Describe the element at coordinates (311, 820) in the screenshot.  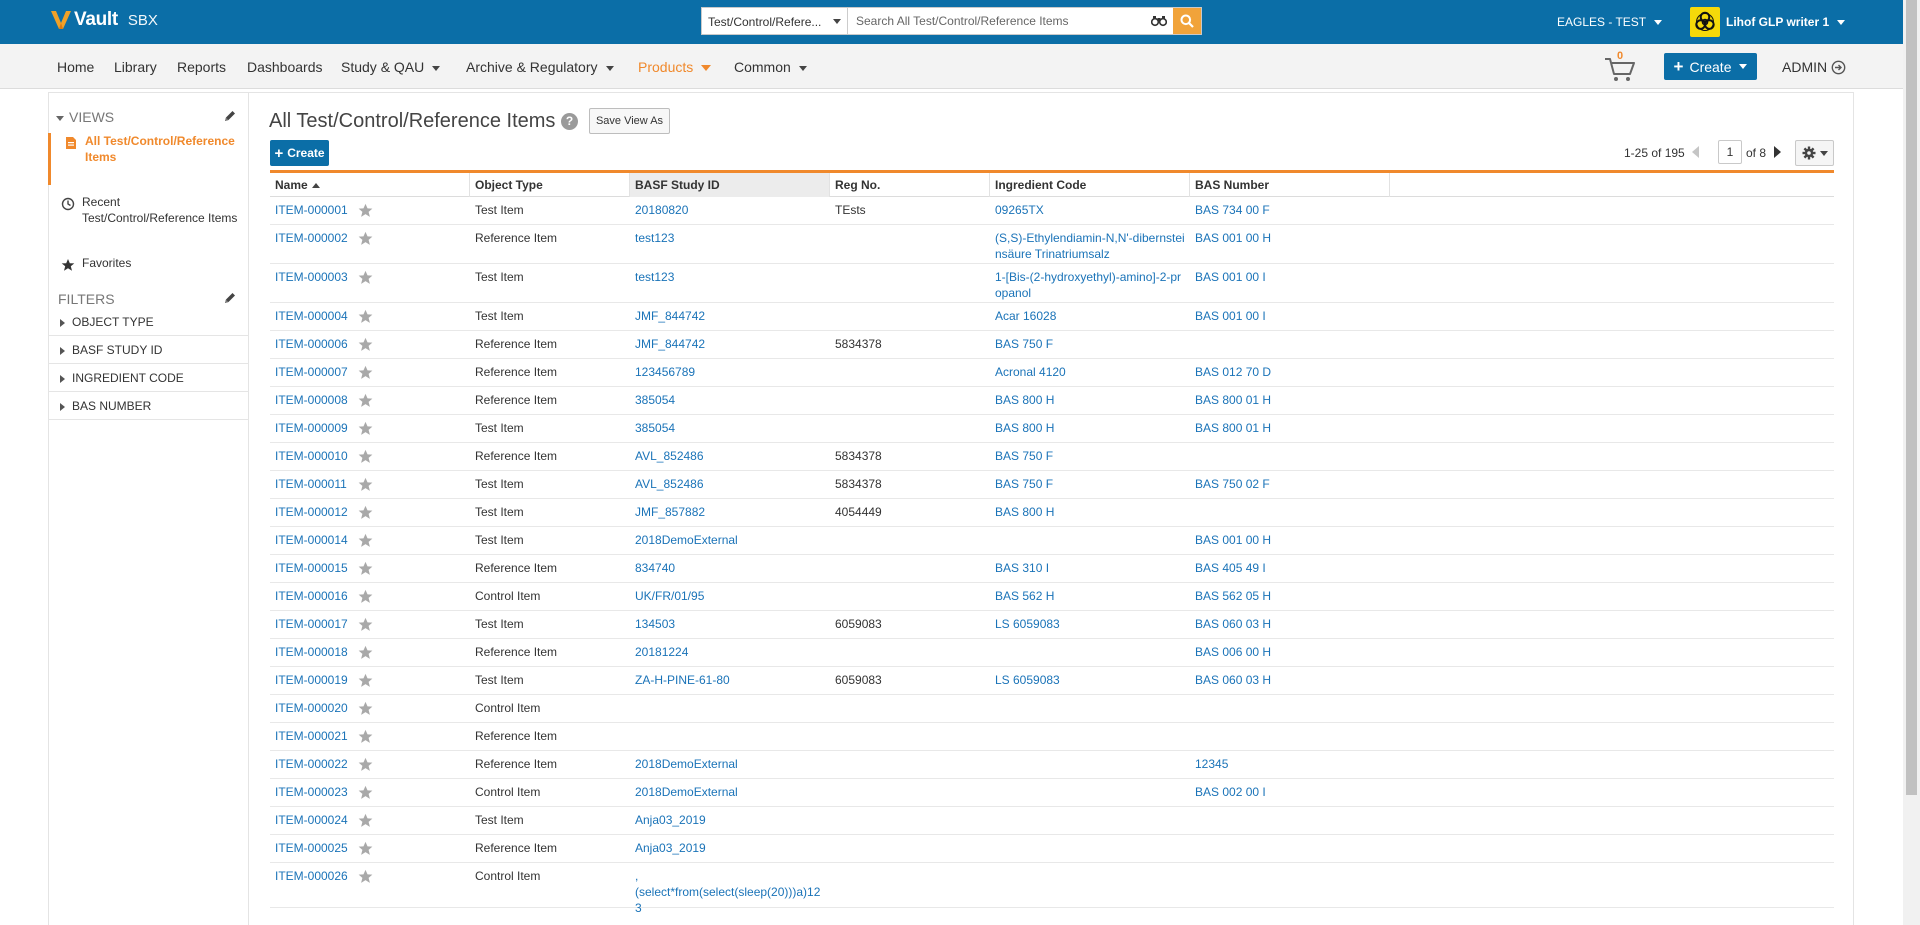
I see `cell-name-link: ITEM-000024` at that location.